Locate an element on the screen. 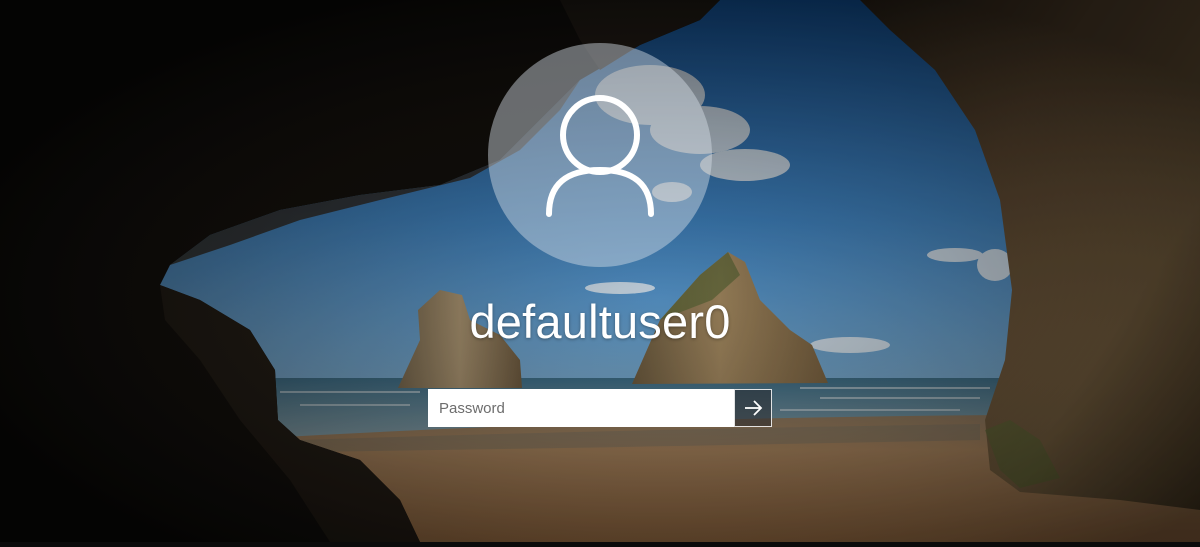 The height and width of the screenshot is (547, 1200). user-avatar is located at coordinates (600, 155).